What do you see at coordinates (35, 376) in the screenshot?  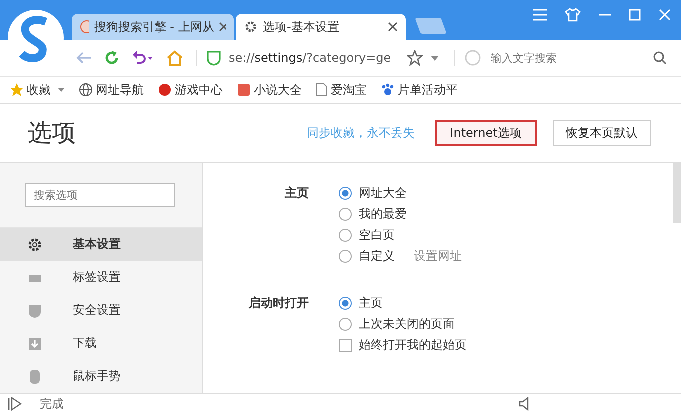 I see `mouse-icon` at bounding box center [35, 376].